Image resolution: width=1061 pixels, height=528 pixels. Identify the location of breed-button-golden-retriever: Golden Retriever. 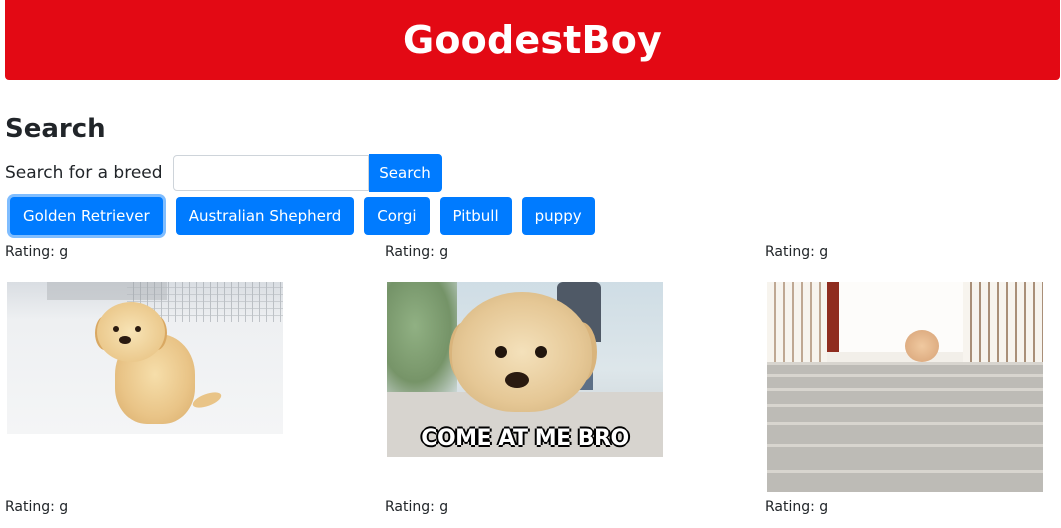
(86, 216).